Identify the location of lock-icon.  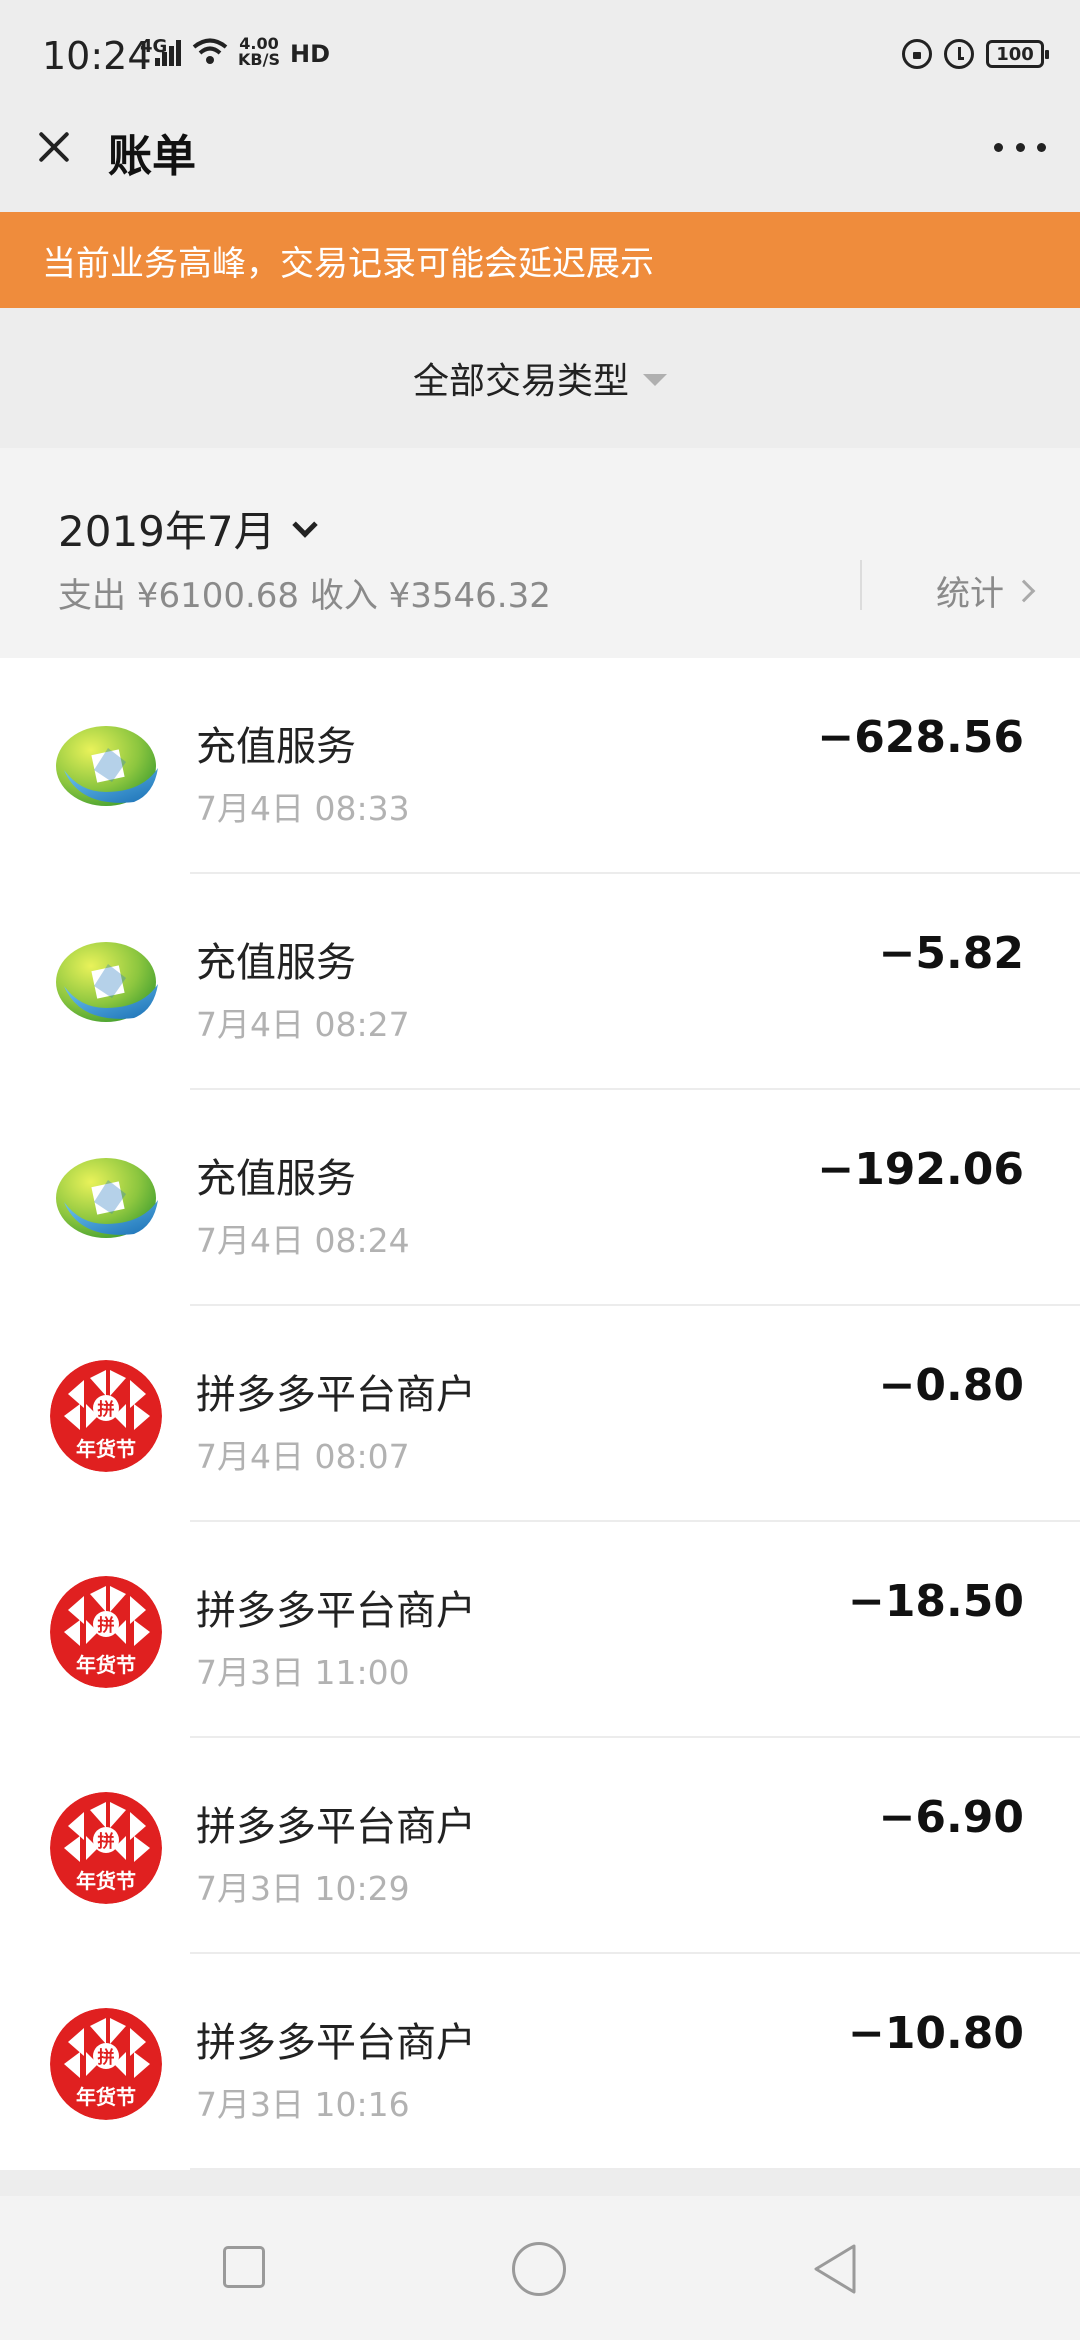
(917, 54).